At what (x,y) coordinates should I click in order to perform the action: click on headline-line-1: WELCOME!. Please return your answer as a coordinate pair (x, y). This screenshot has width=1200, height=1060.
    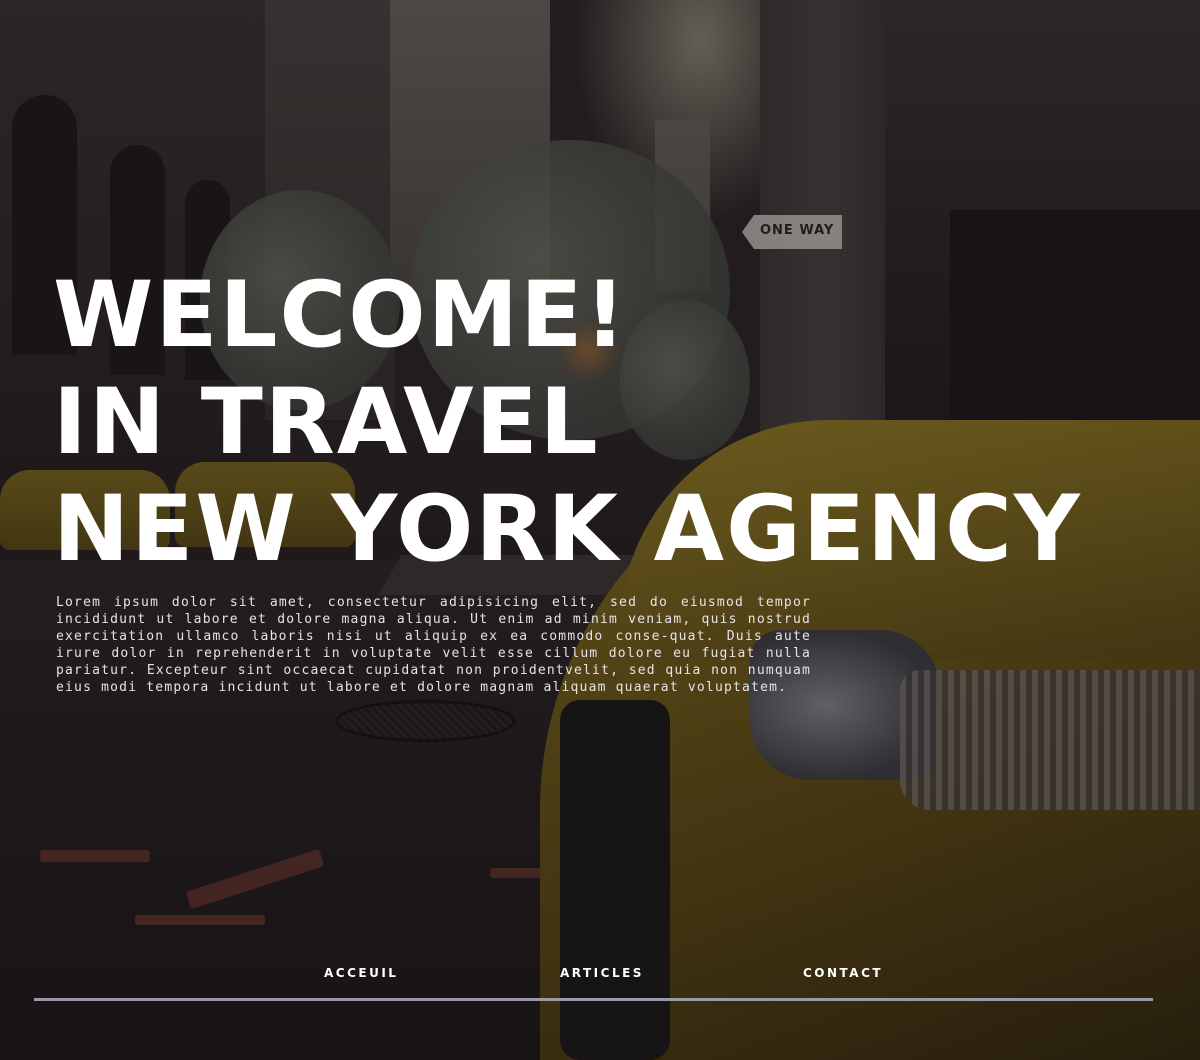
    Looking at the image, I should click on (340, 315).